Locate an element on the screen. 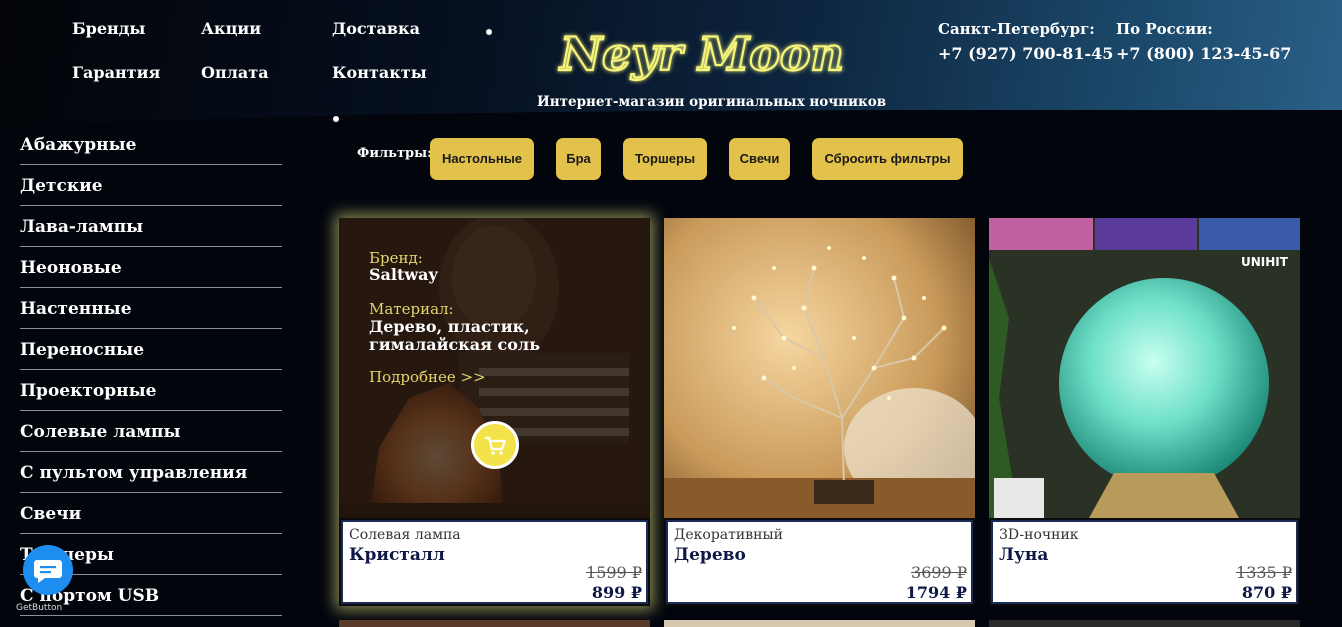 The height and width of the screenshot is (627, 1342). old-price: 3699 ₽ is located at coordinates (939, 572).